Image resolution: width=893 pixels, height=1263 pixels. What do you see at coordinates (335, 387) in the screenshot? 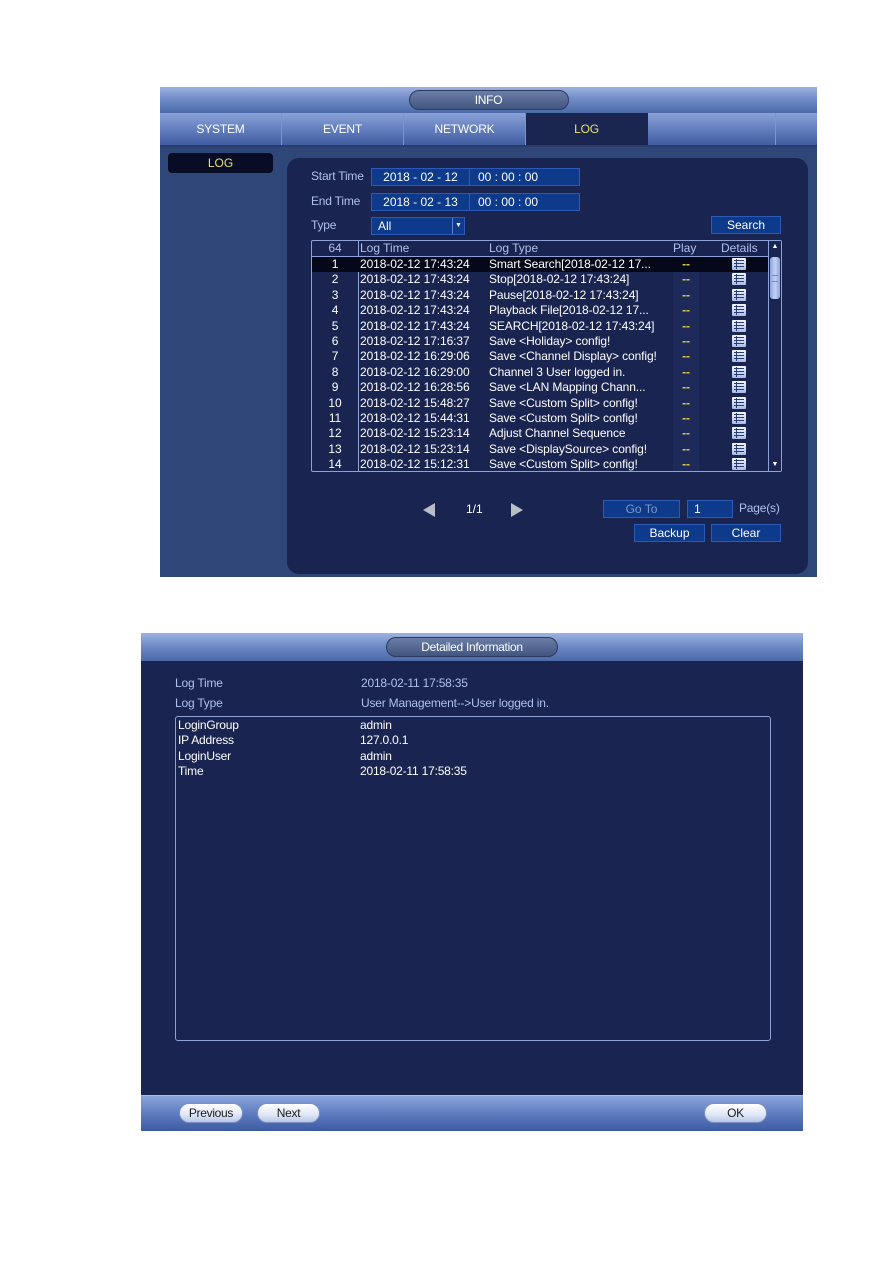
I see `row-number: 9` at bounding box center [335, 387].